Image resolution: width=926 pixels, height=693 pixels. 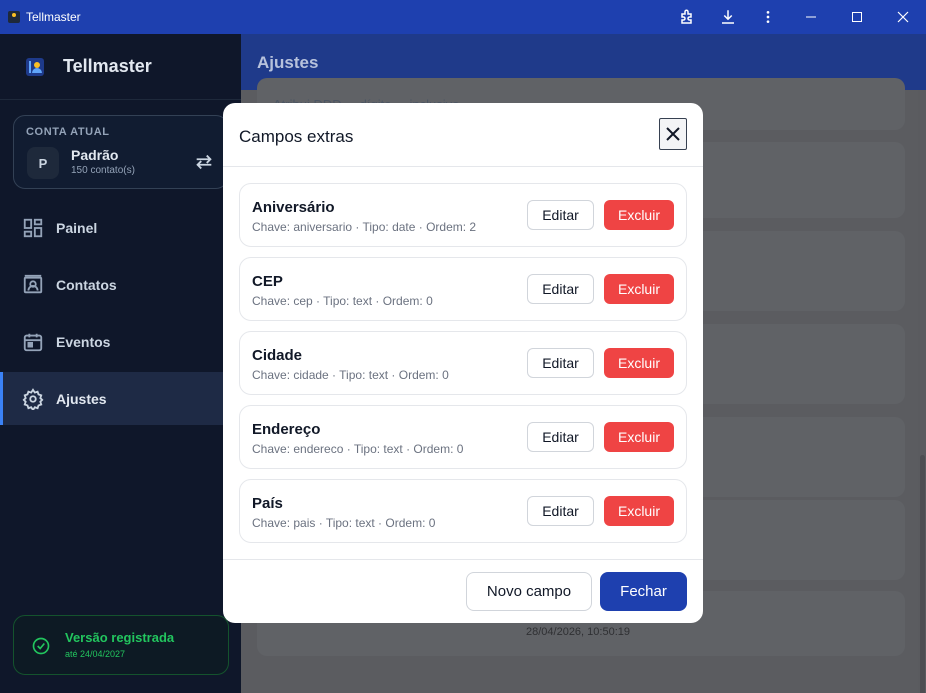 What do you see at coordinates (83, 341) in the screenshot?
I see `sidebar-item-label: Eventos` at bounding box center [83, 341].